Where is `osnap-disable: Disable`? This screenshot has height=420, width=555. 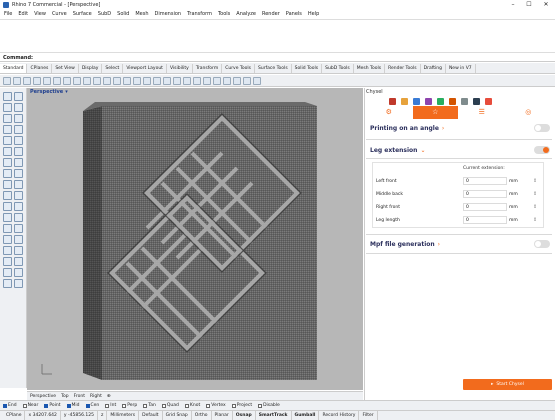 osnap-disable: Disable is located at coordinates (269, 405).